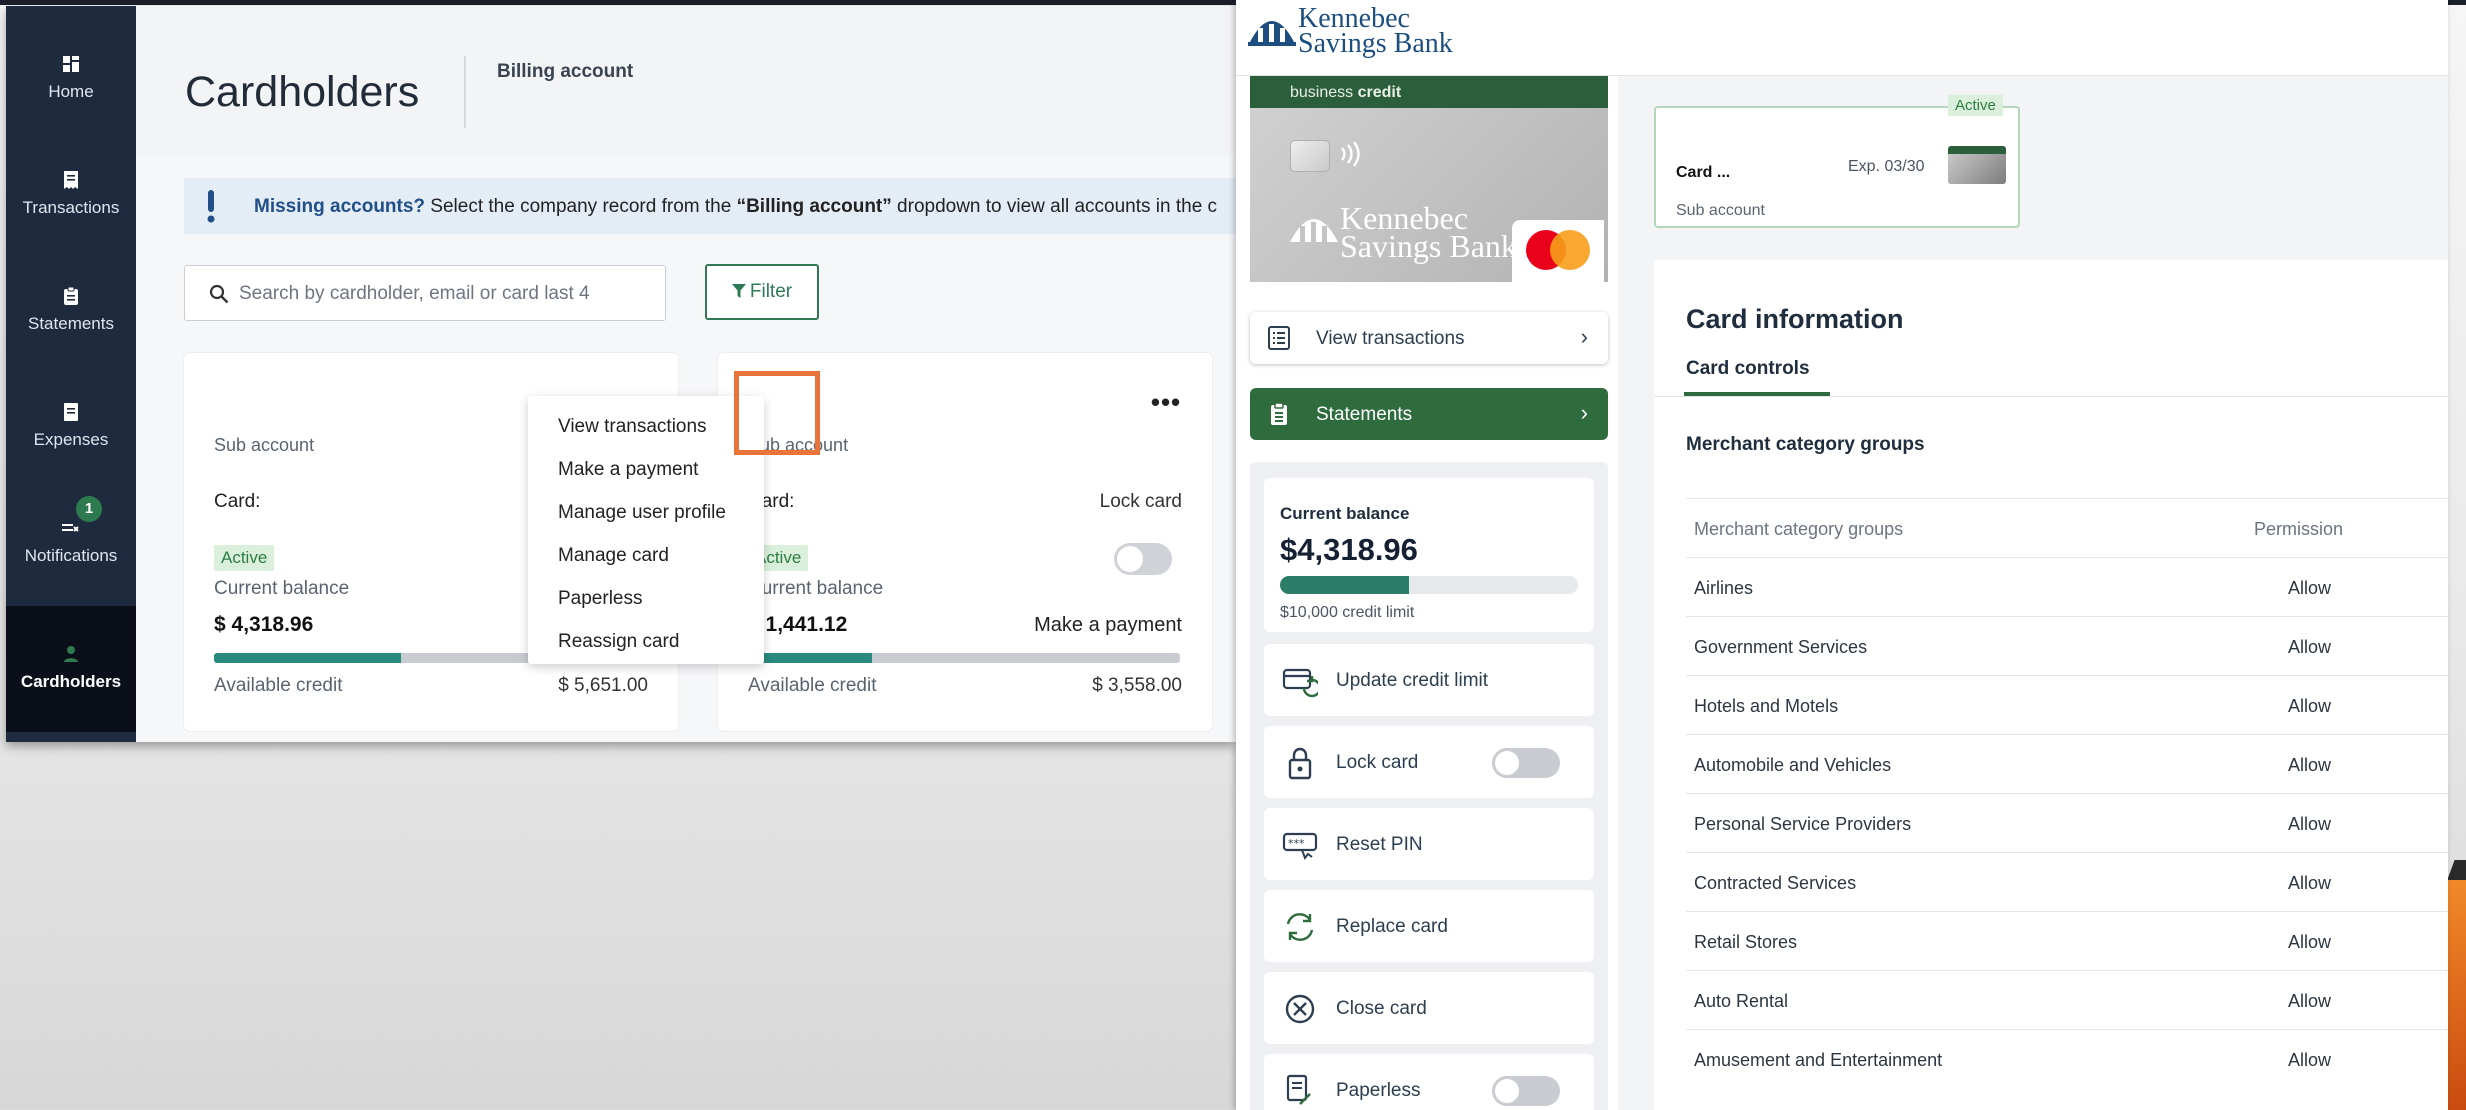  Describe the element at coordinates (618, 642) in the screenshot. I see `menu-item-reassign-card: Reassign card` at that location.